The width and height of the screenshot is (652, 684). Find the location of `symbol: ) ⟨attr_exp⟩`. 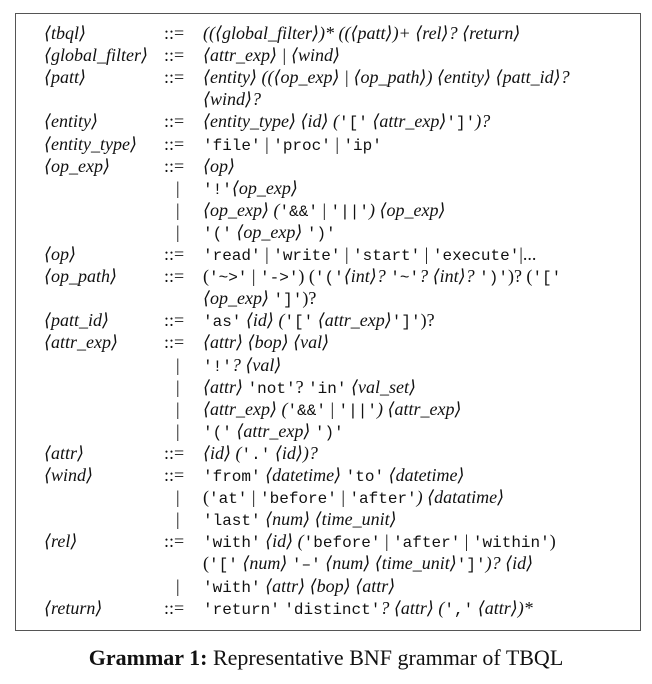

symbol: ) ⟨attr_exp⟩ is located at coordinates (419, 408).